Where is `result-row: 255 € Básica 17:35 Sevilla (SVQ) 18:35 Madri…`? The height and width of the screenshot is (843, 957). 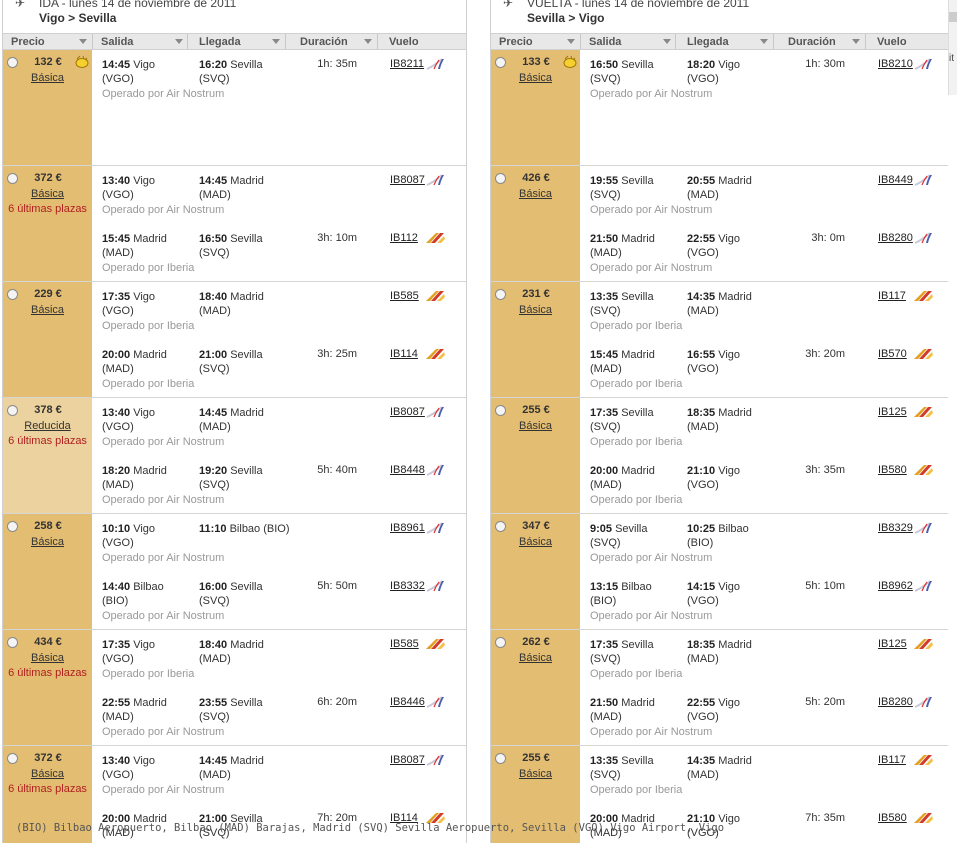 result-row: 255 € Básica 17:35 Sevilla (SVQ) 18:35 Madri… is located at coordinates (719, 456).